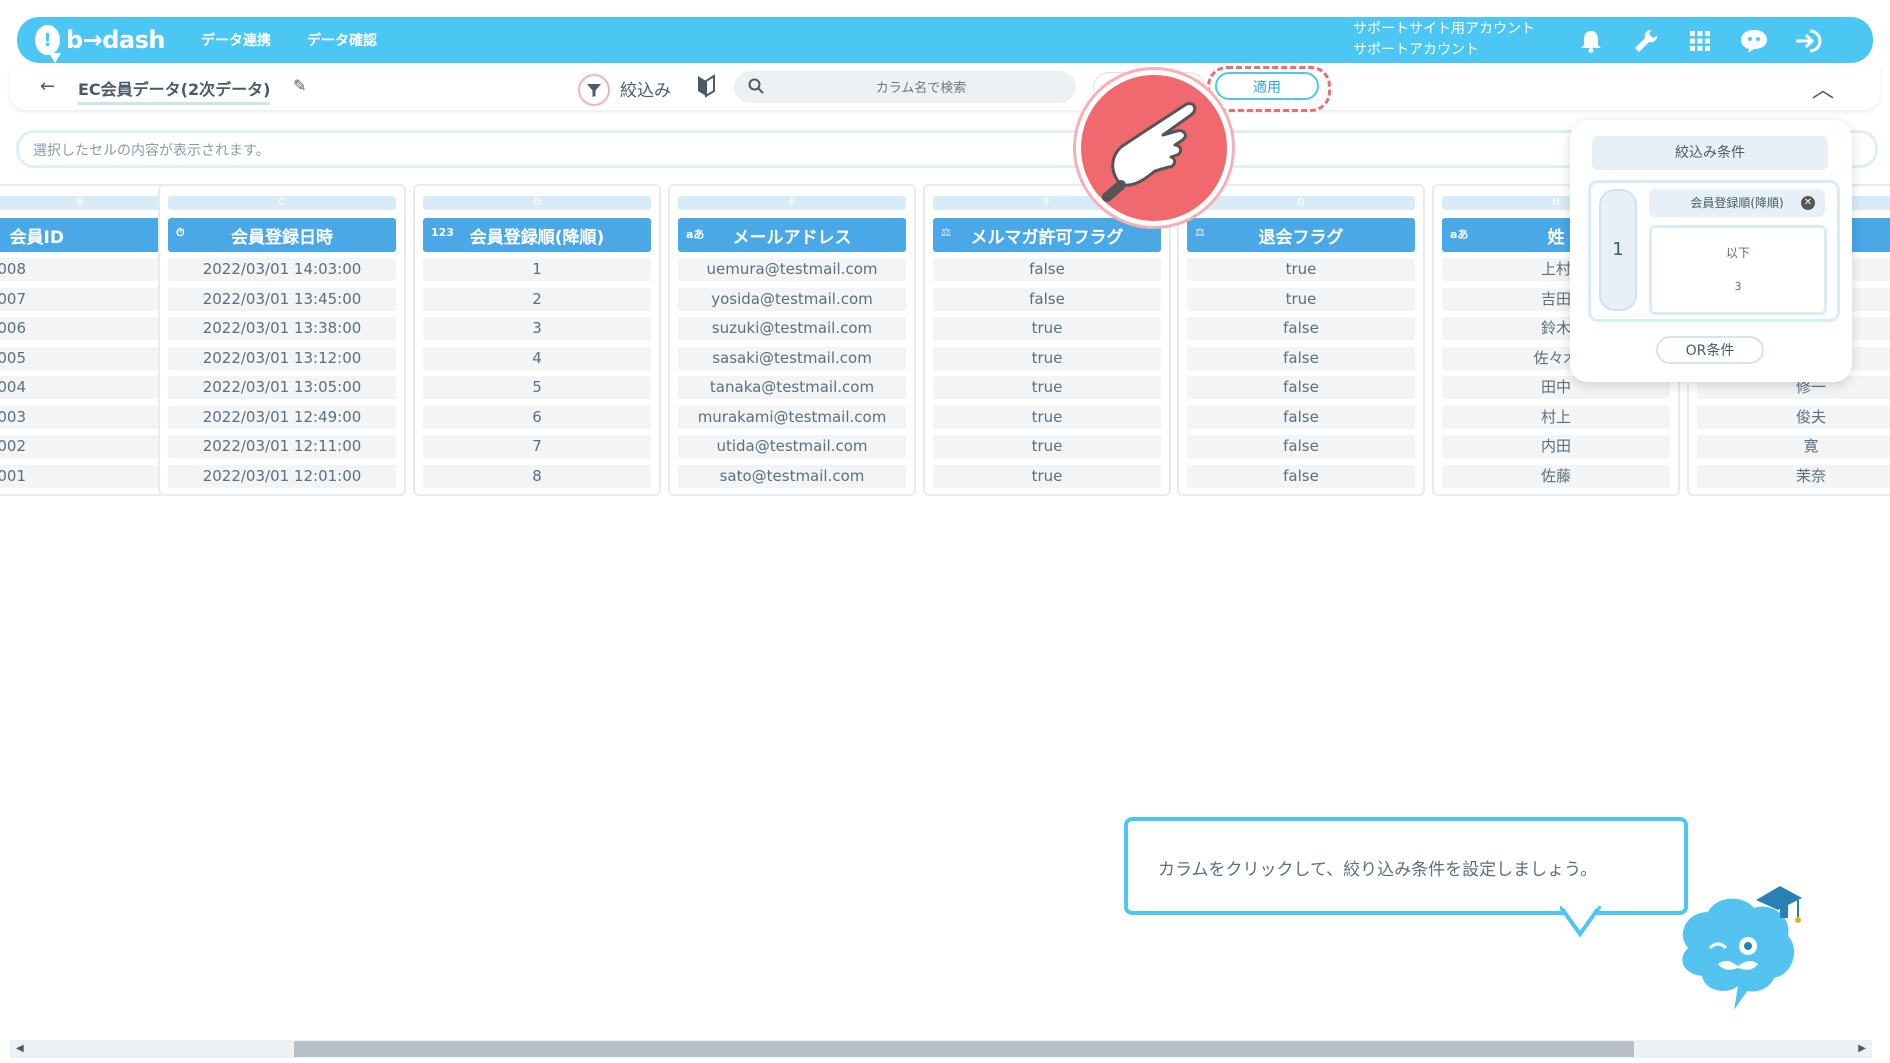 Image resolution: width=1890 pixels, height=1063 pixels. I want to click on column-header: 123 会員登録順(降順), so click(537, 235).